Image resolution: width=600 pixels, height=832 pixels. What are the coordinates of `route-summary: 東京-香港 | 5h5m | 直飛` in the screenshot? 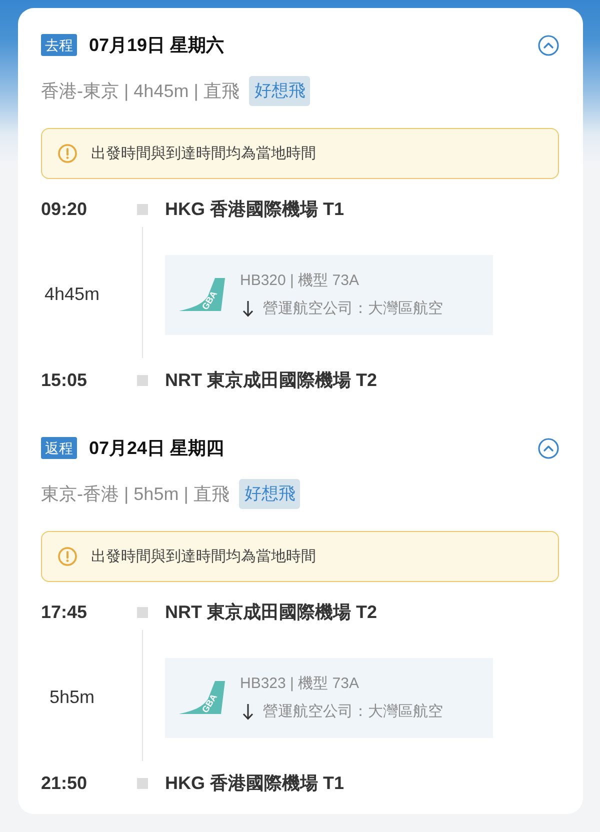 It's located at (135, 494).